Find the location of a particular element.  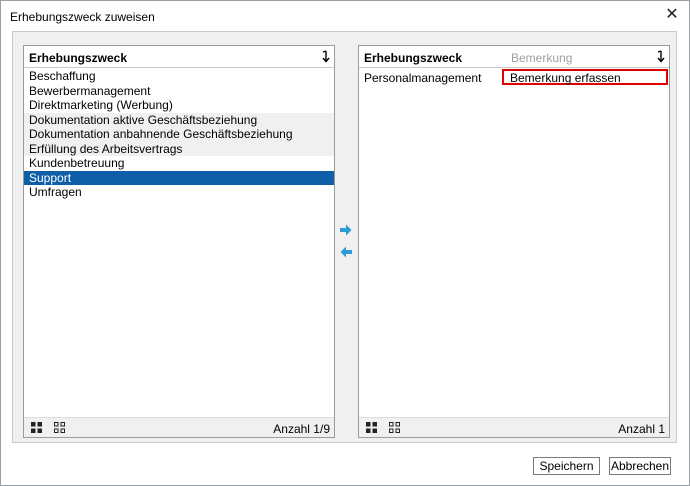

table-row: Personalmanagement Bemerkung erfassen is located at coordinates (514, 77).